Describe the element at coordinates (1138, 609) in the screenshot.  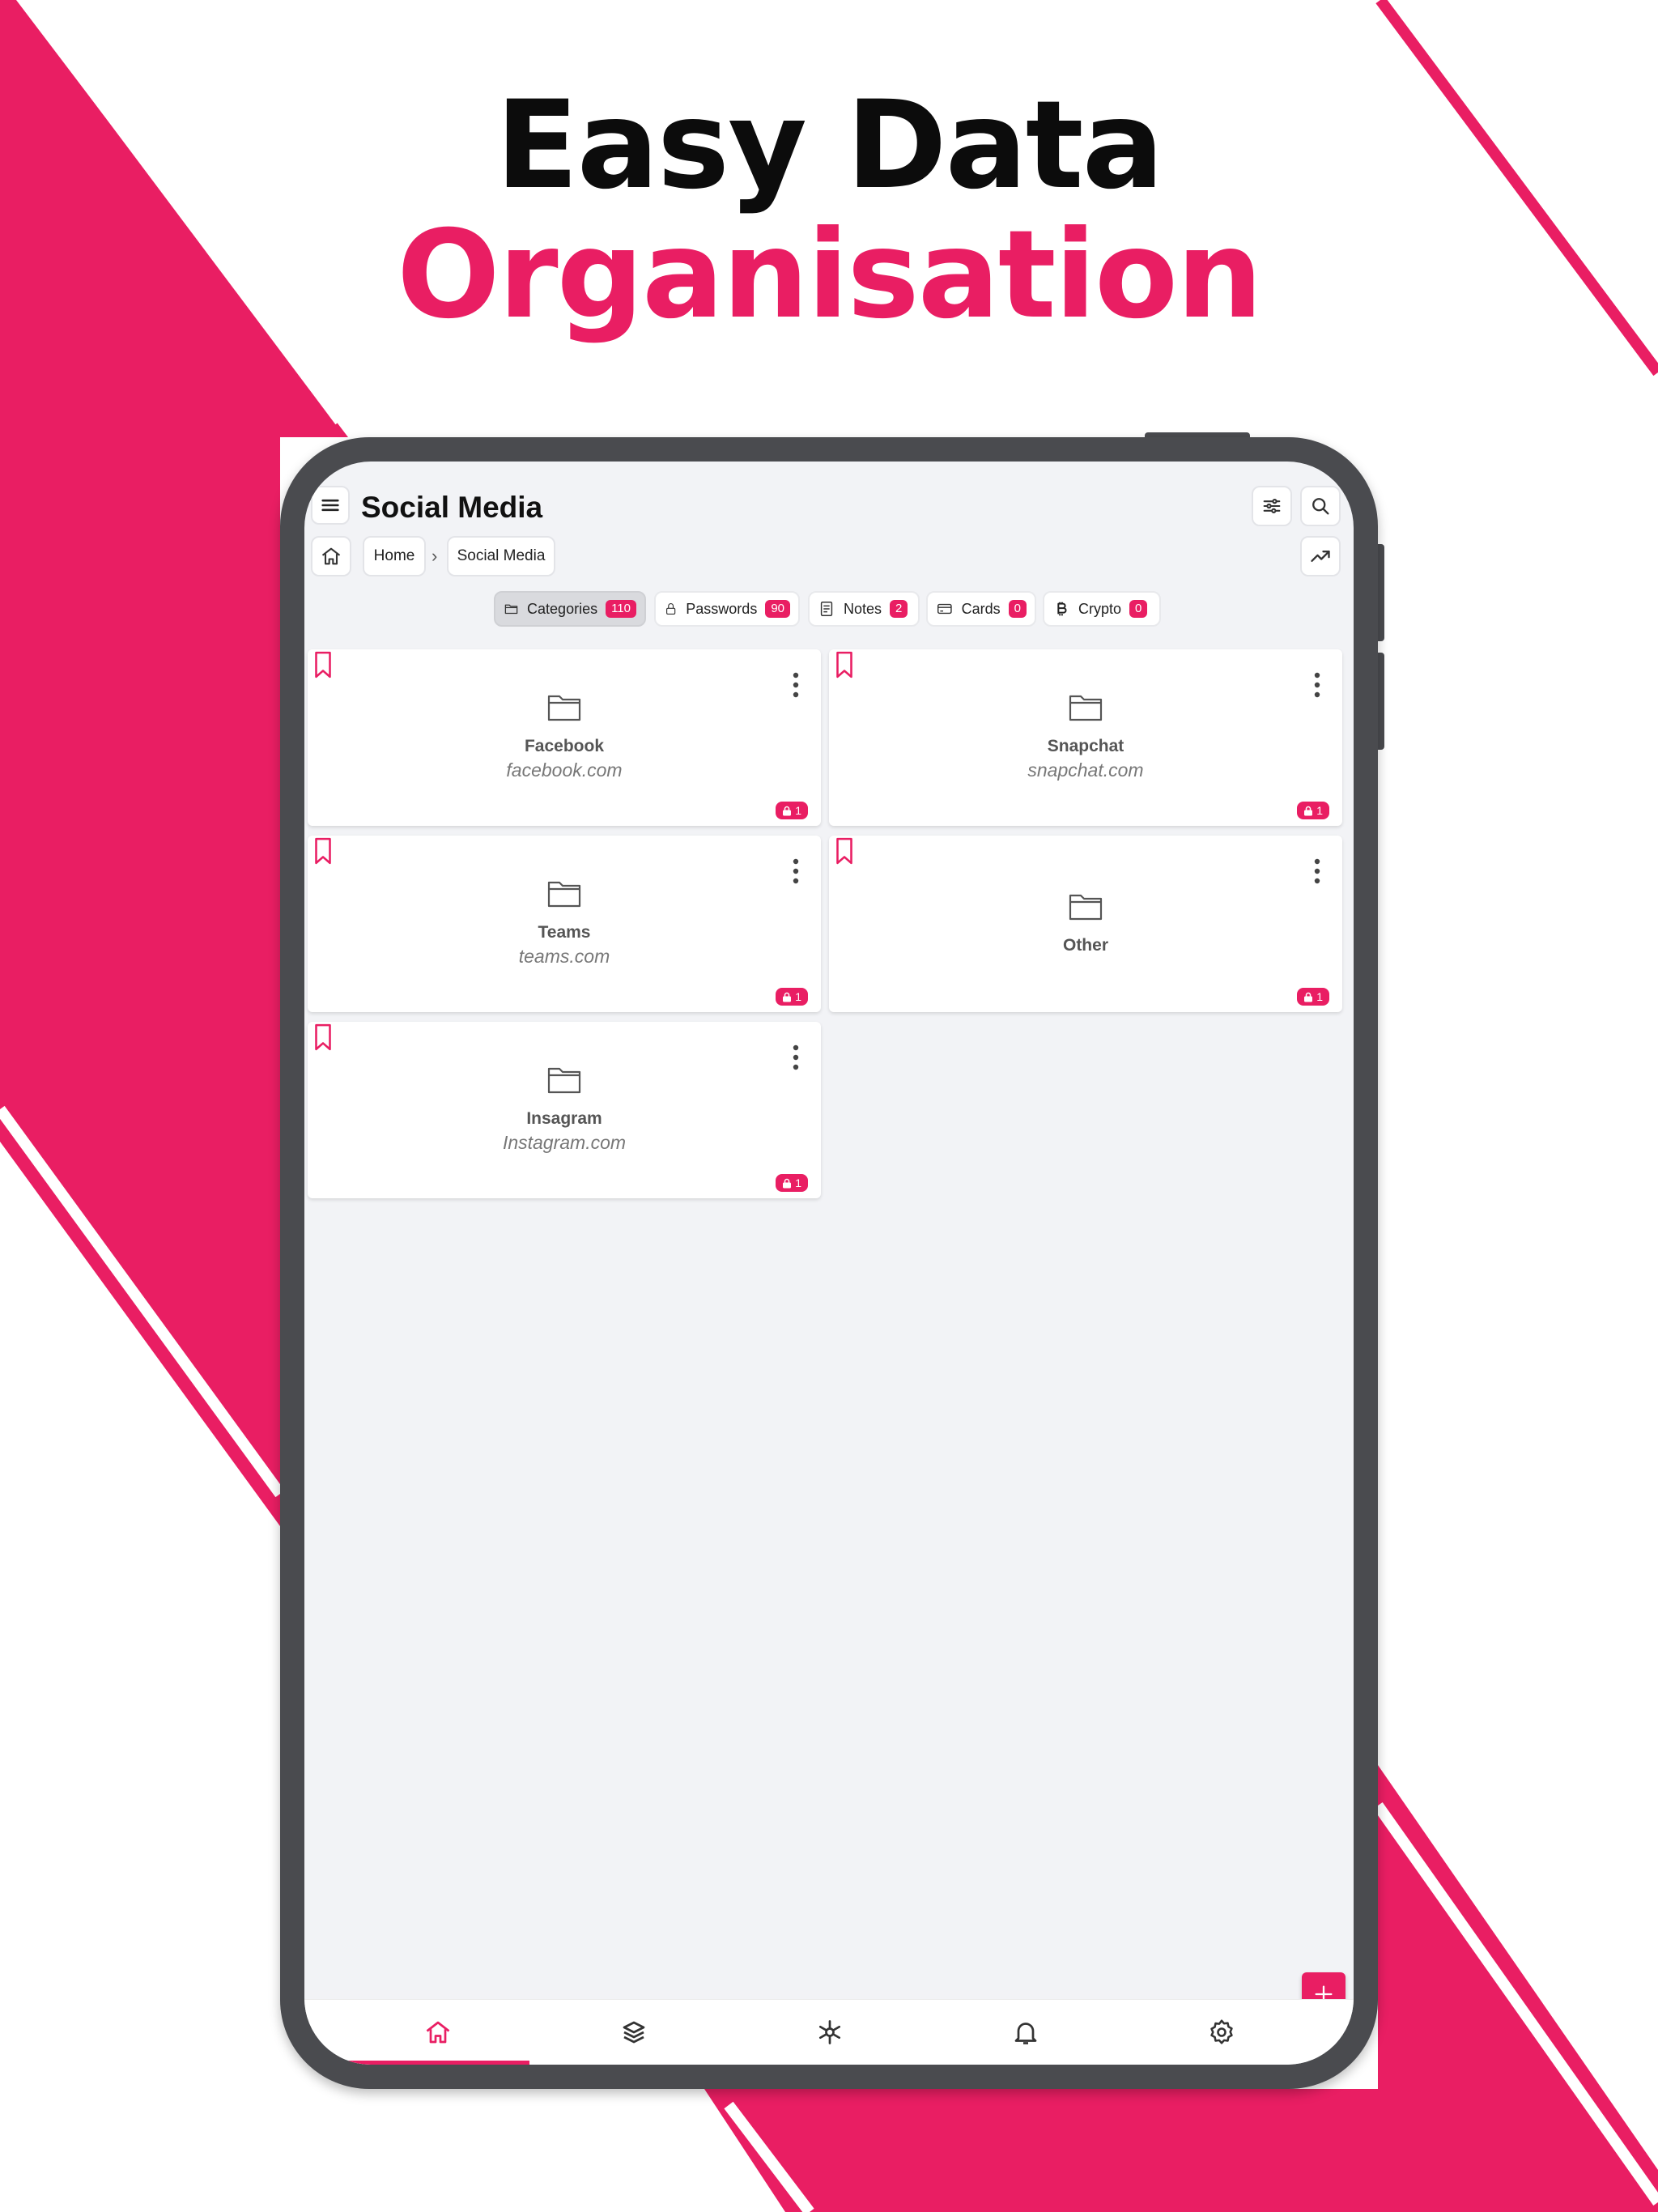
I see `tab-crypto-count: 0` at that location.